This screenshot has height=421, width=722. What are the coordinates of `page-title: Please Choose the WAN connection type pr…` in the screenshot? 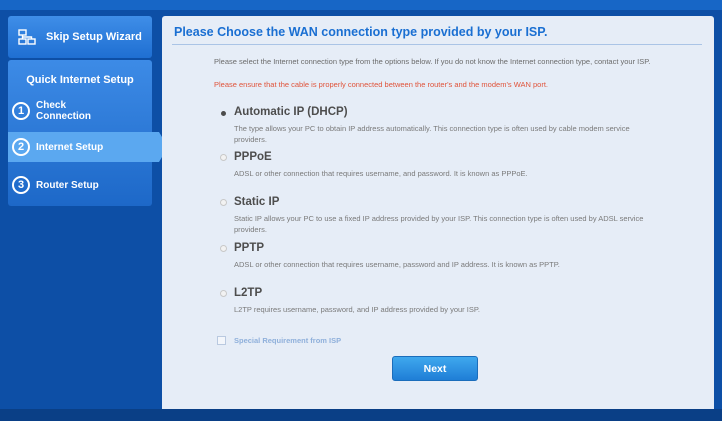 It's located at (361, 32).